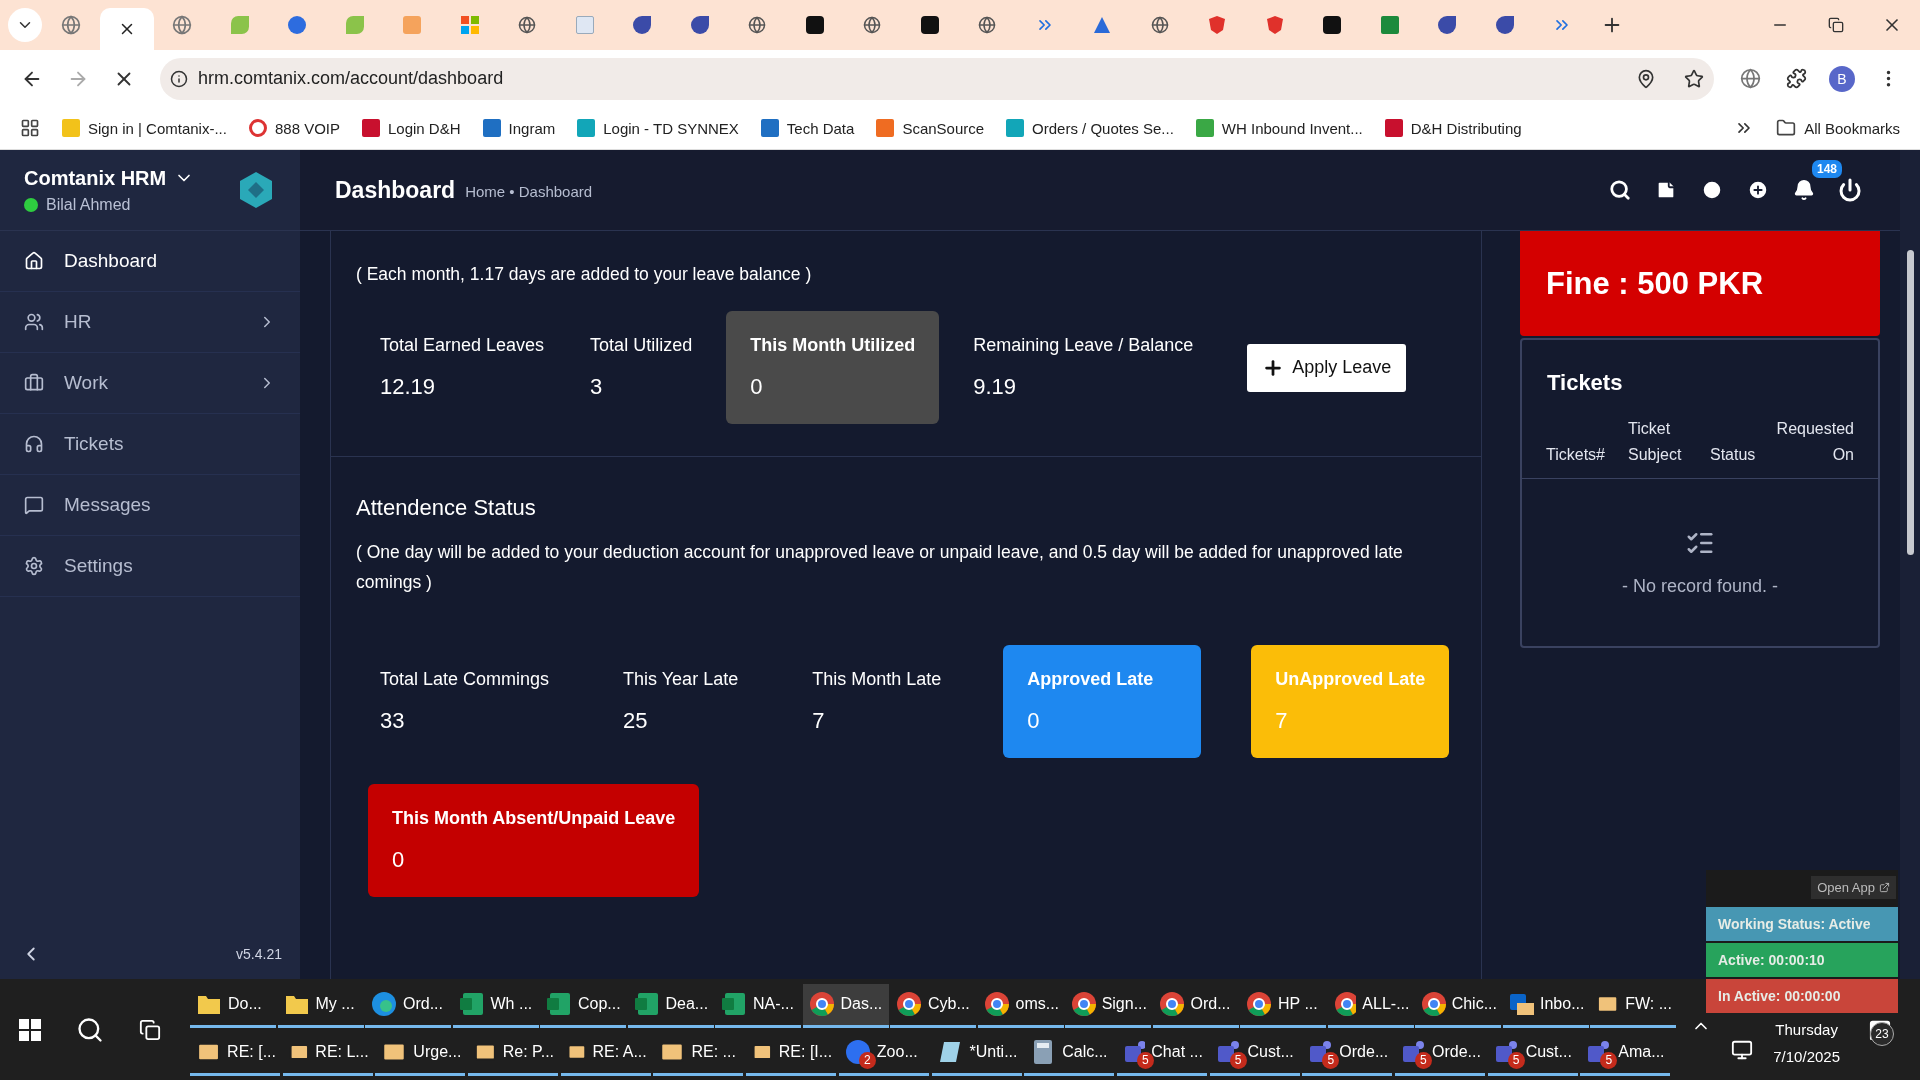 The height and width of the screenshot is (1080, 1920). I want to click on nav-item: Dashboard, so click(150, 261).